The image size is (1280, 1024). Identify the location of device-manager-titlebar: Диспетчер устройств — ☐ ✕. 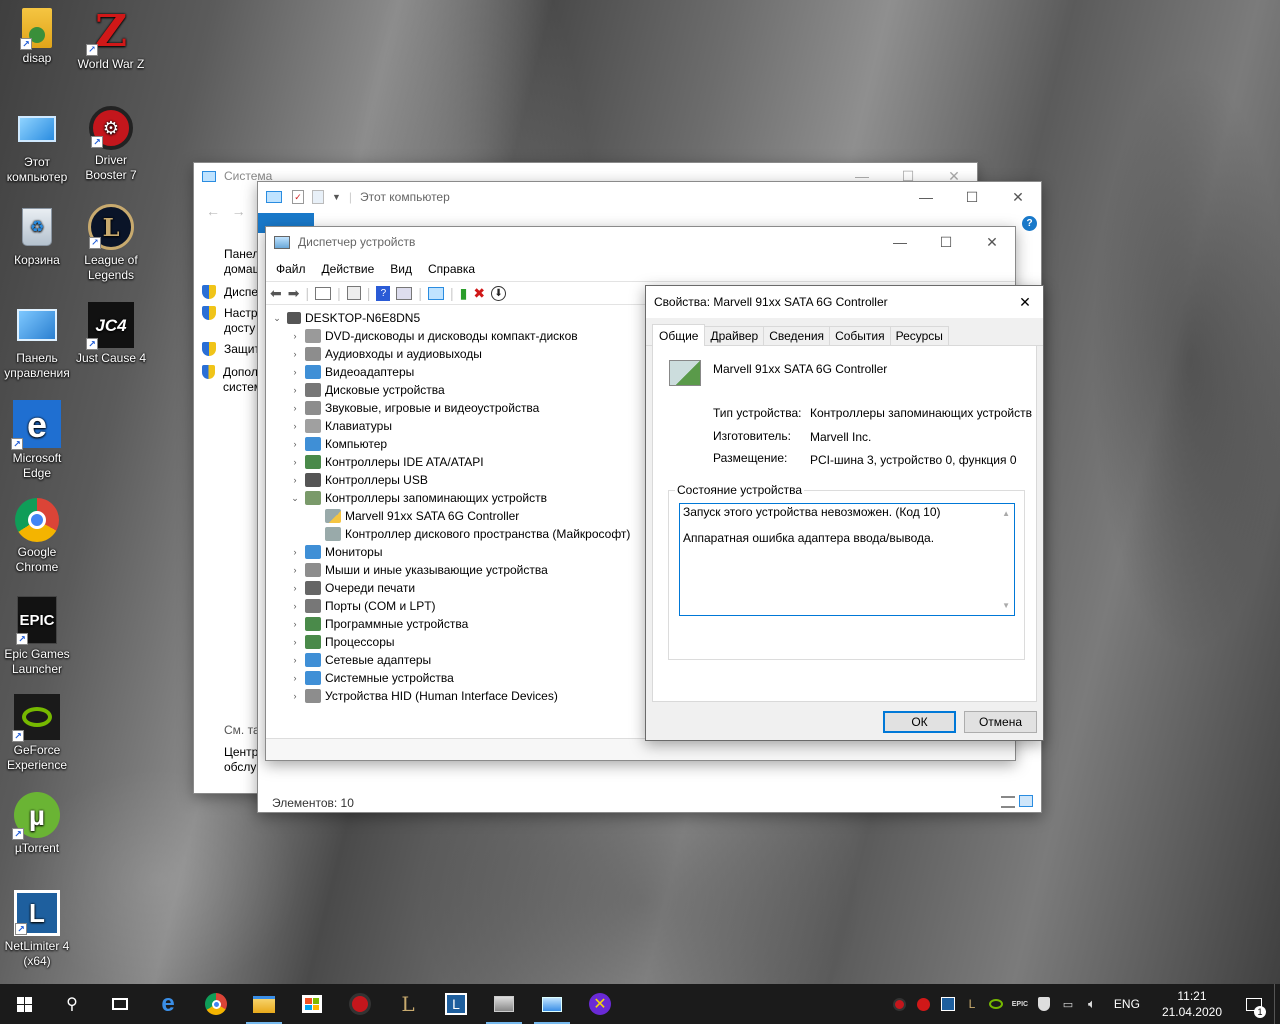
(640, 242).